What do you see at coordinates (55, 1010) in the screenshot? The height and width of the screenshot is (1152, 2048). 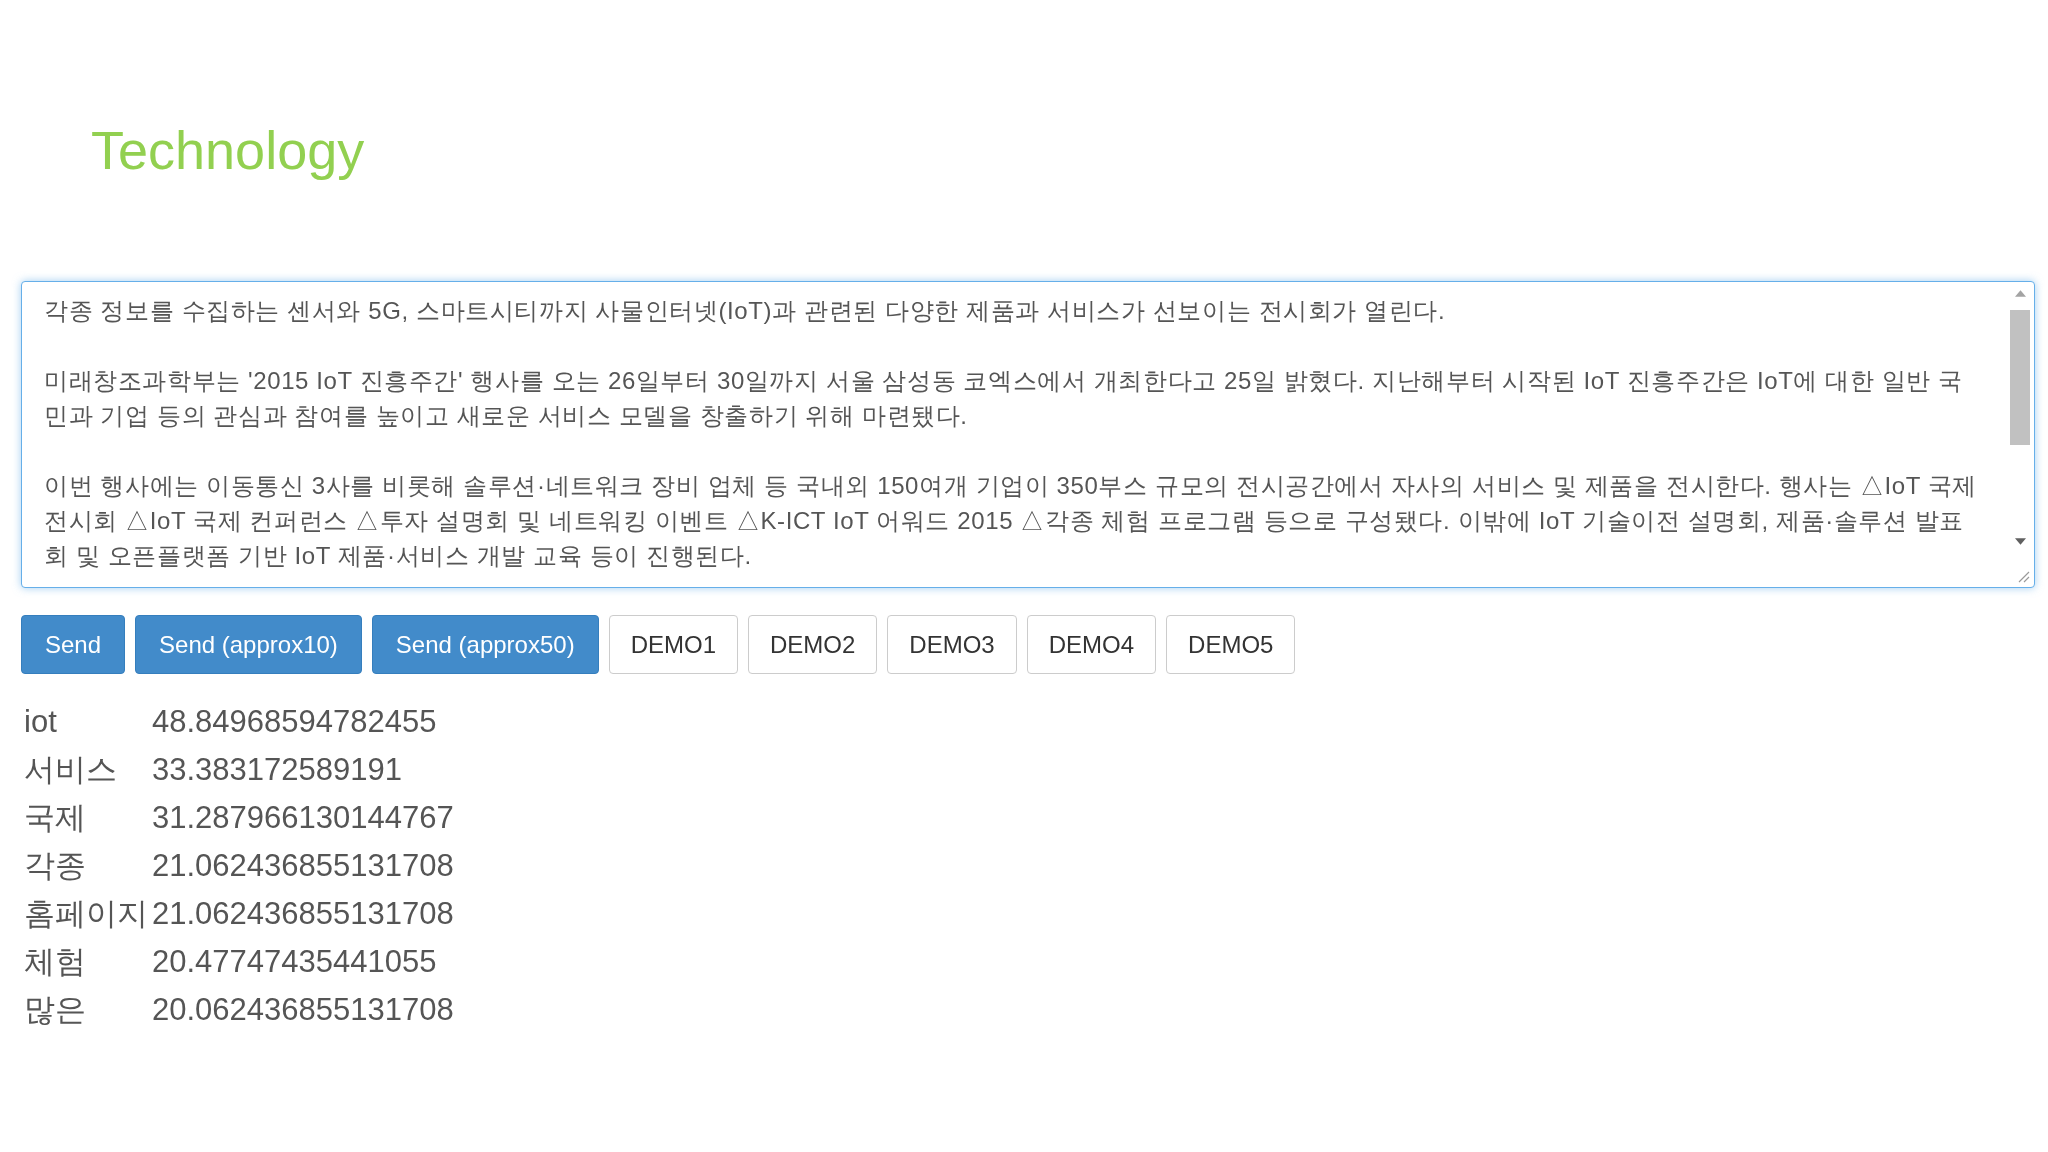 I see `keyword-text: 많은` at bounding box center [55, 1010].